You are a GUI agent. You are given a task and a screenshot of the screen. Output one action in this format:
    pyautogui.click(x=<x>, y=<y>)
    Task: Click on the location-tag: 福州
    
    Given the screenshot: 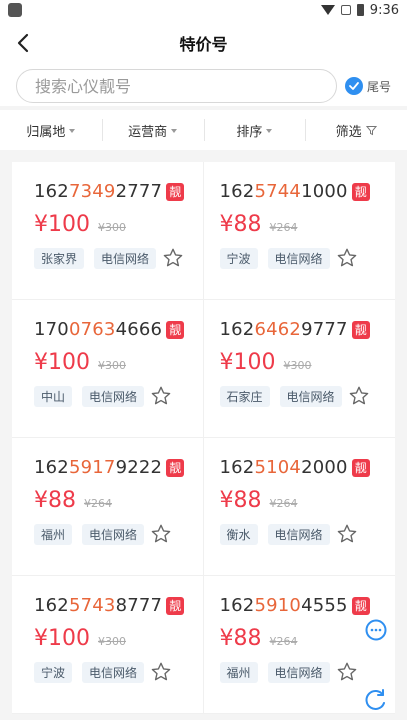 What is the action you would take?
    pyautogui.click(x=238, y=672)
    